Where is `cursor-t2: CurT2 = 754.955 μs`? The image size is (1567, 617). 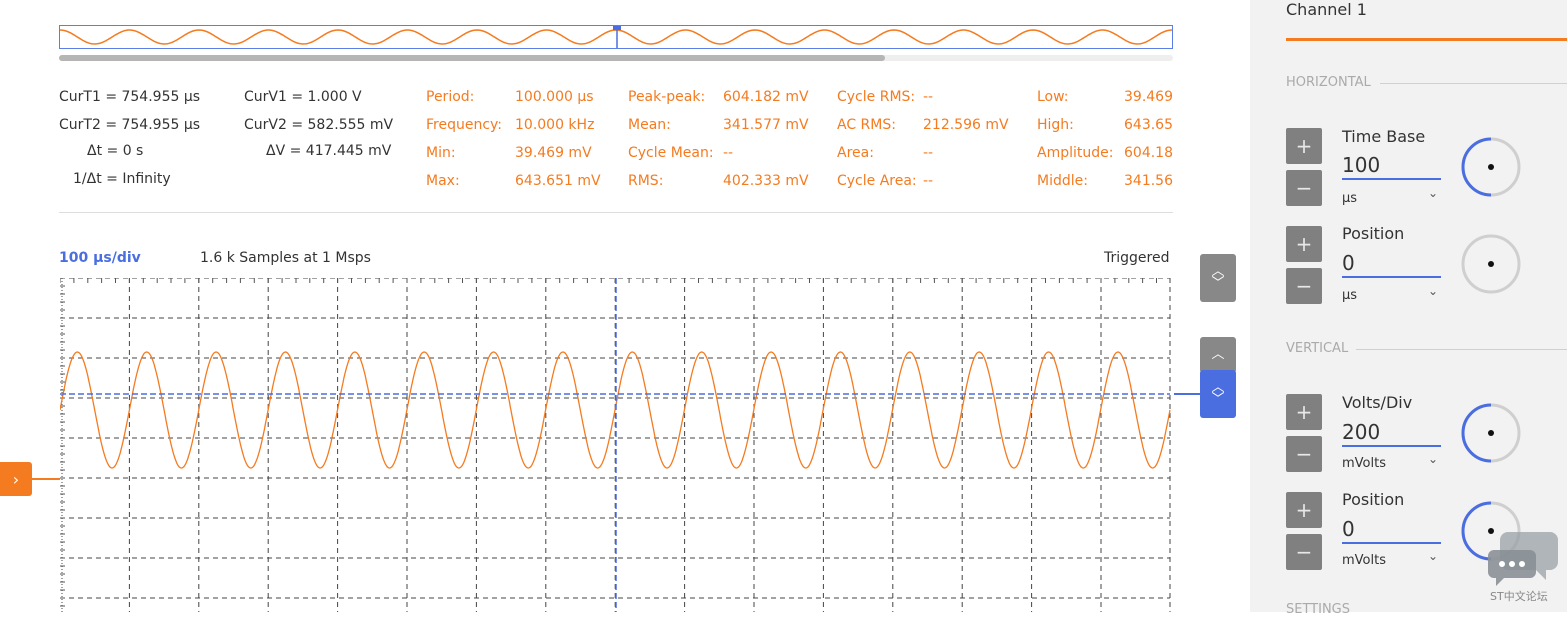
cursor-t2: CurT2 = 754.955 μs is located at coordinates (130, 125).